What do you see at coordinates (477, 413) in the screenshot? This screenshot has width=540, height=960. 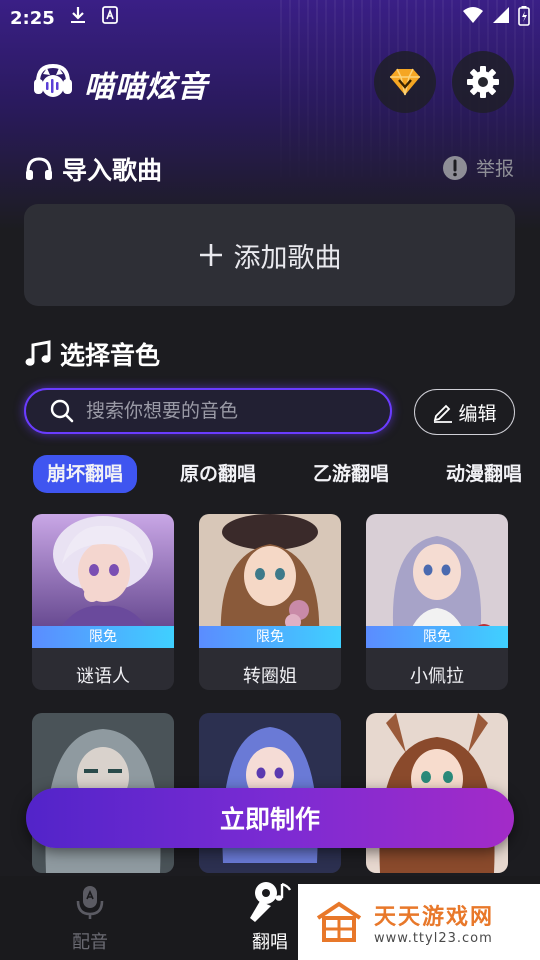 I see `edit-label: 编辑` at bounding box center [477, 413].